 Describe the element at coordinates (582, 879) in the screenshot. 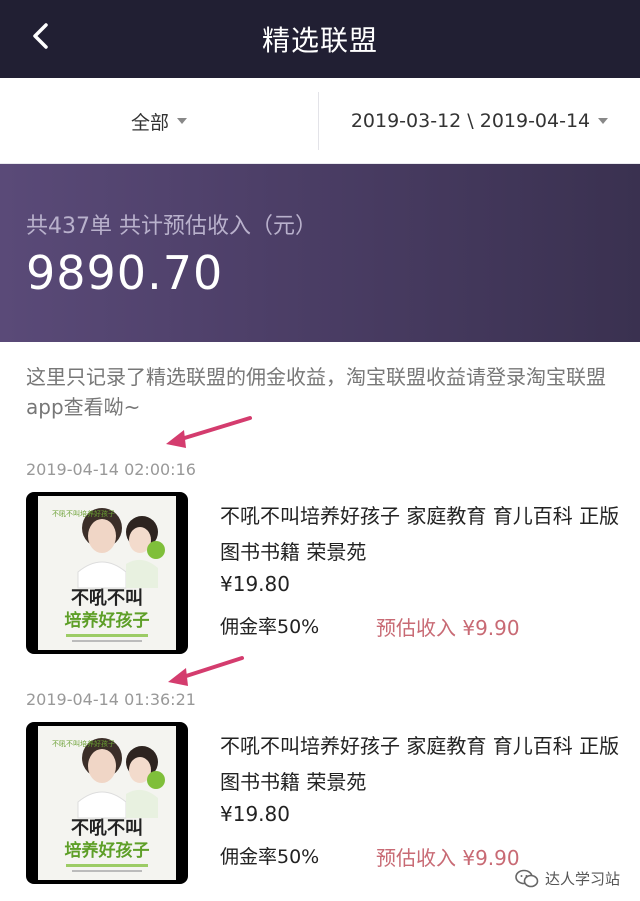

I see `watermark-text: 达人学习站` at that location.